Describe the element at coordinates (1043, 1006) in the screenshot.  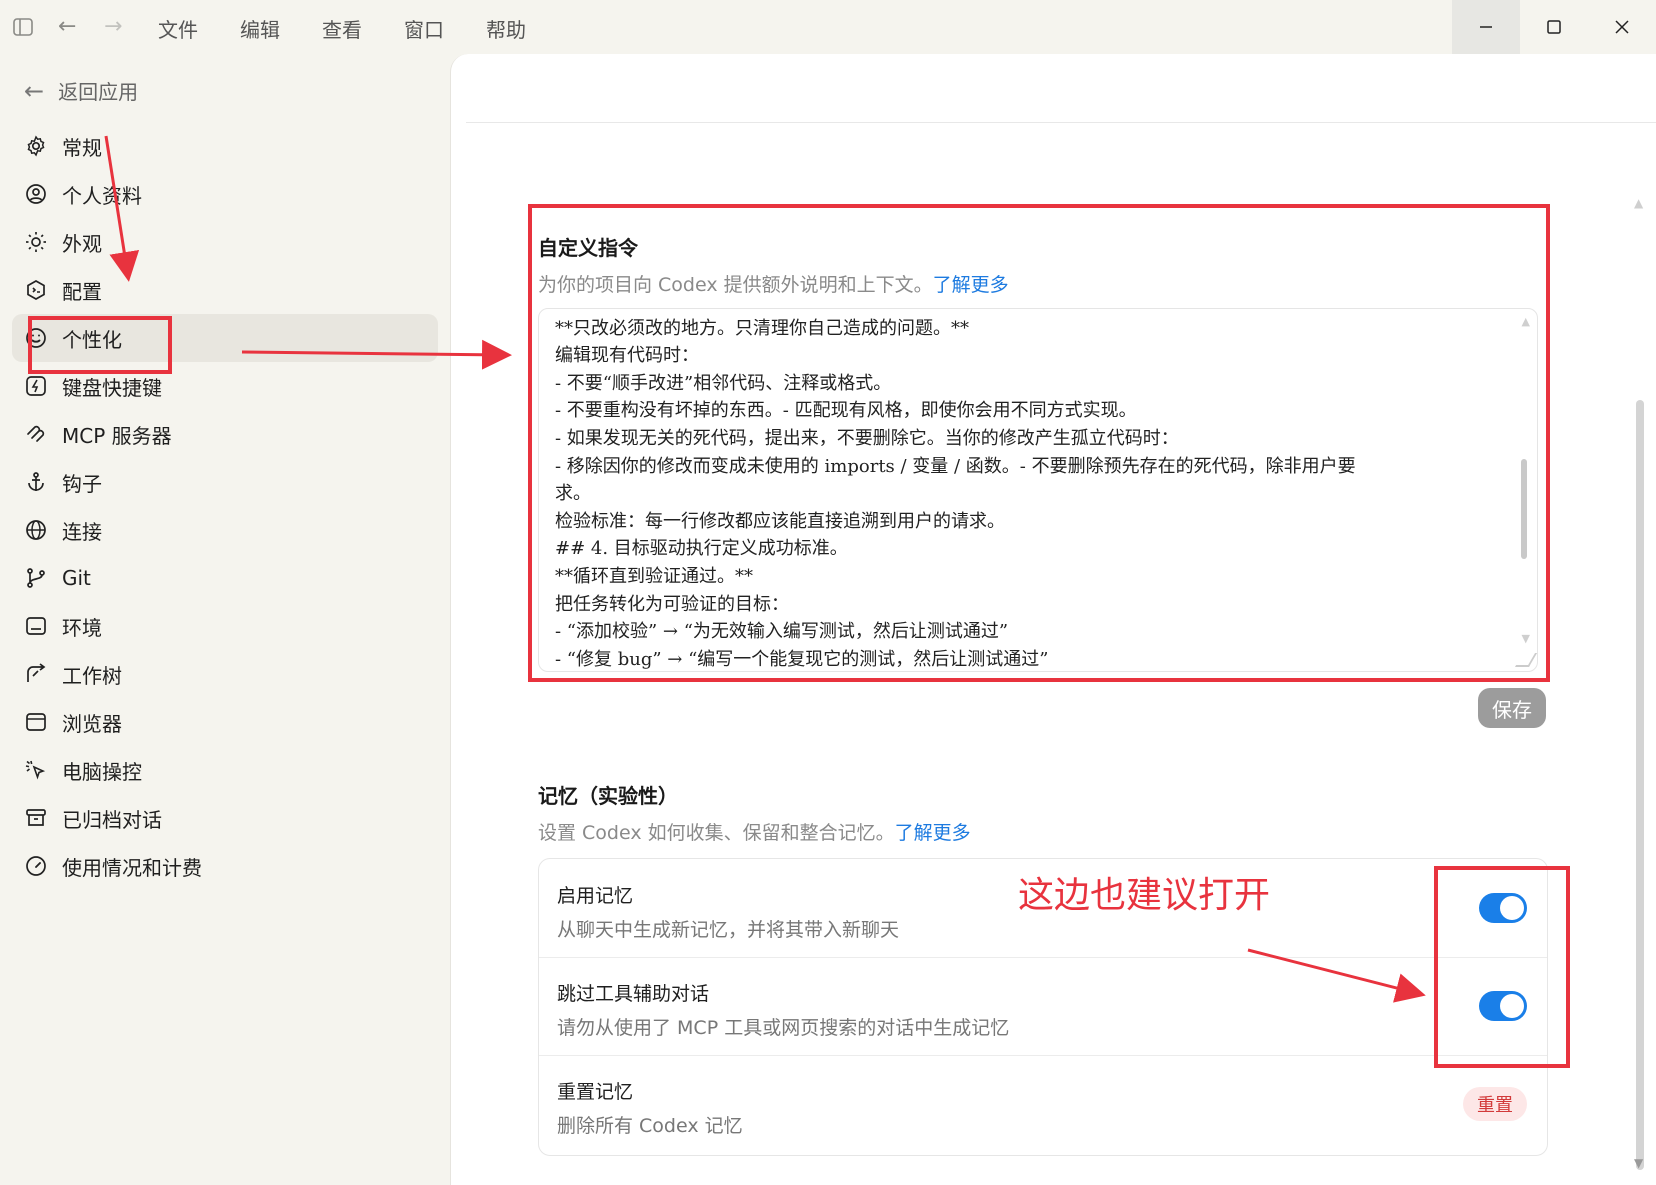
I see `skip-tool-conversations-row: 跳过工具辅助对话 请勿从使用了 MCP 工具或网页搜索的对话中生成记忆` at that location.